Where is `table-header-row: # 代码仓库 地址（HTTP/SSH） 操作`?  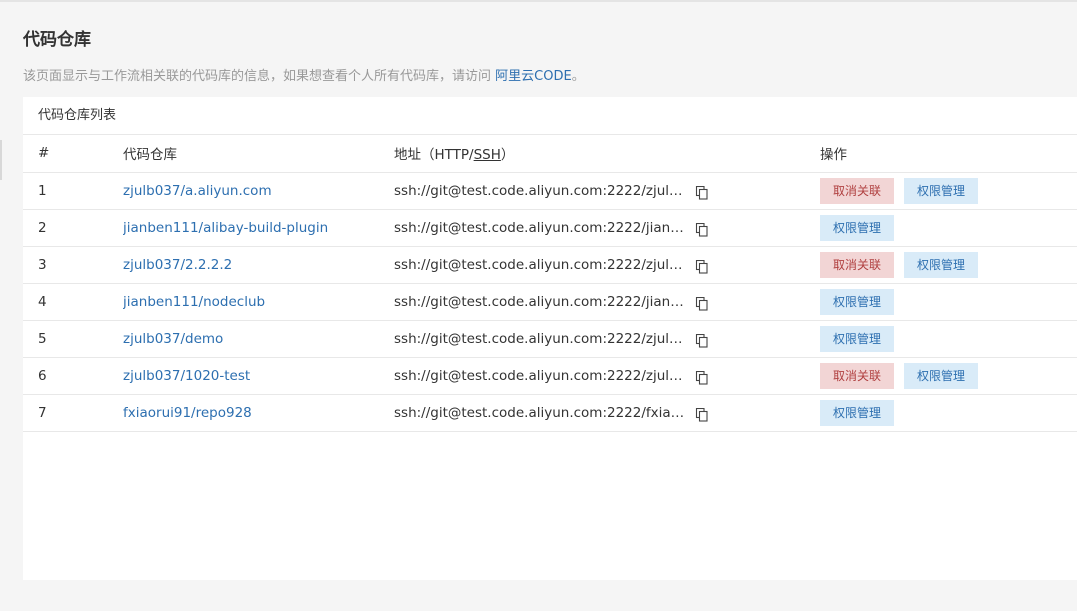
table-header-row: # 代码仓库 地址（HTTP/SSH） 操作 is located at coordinates (550, 154).